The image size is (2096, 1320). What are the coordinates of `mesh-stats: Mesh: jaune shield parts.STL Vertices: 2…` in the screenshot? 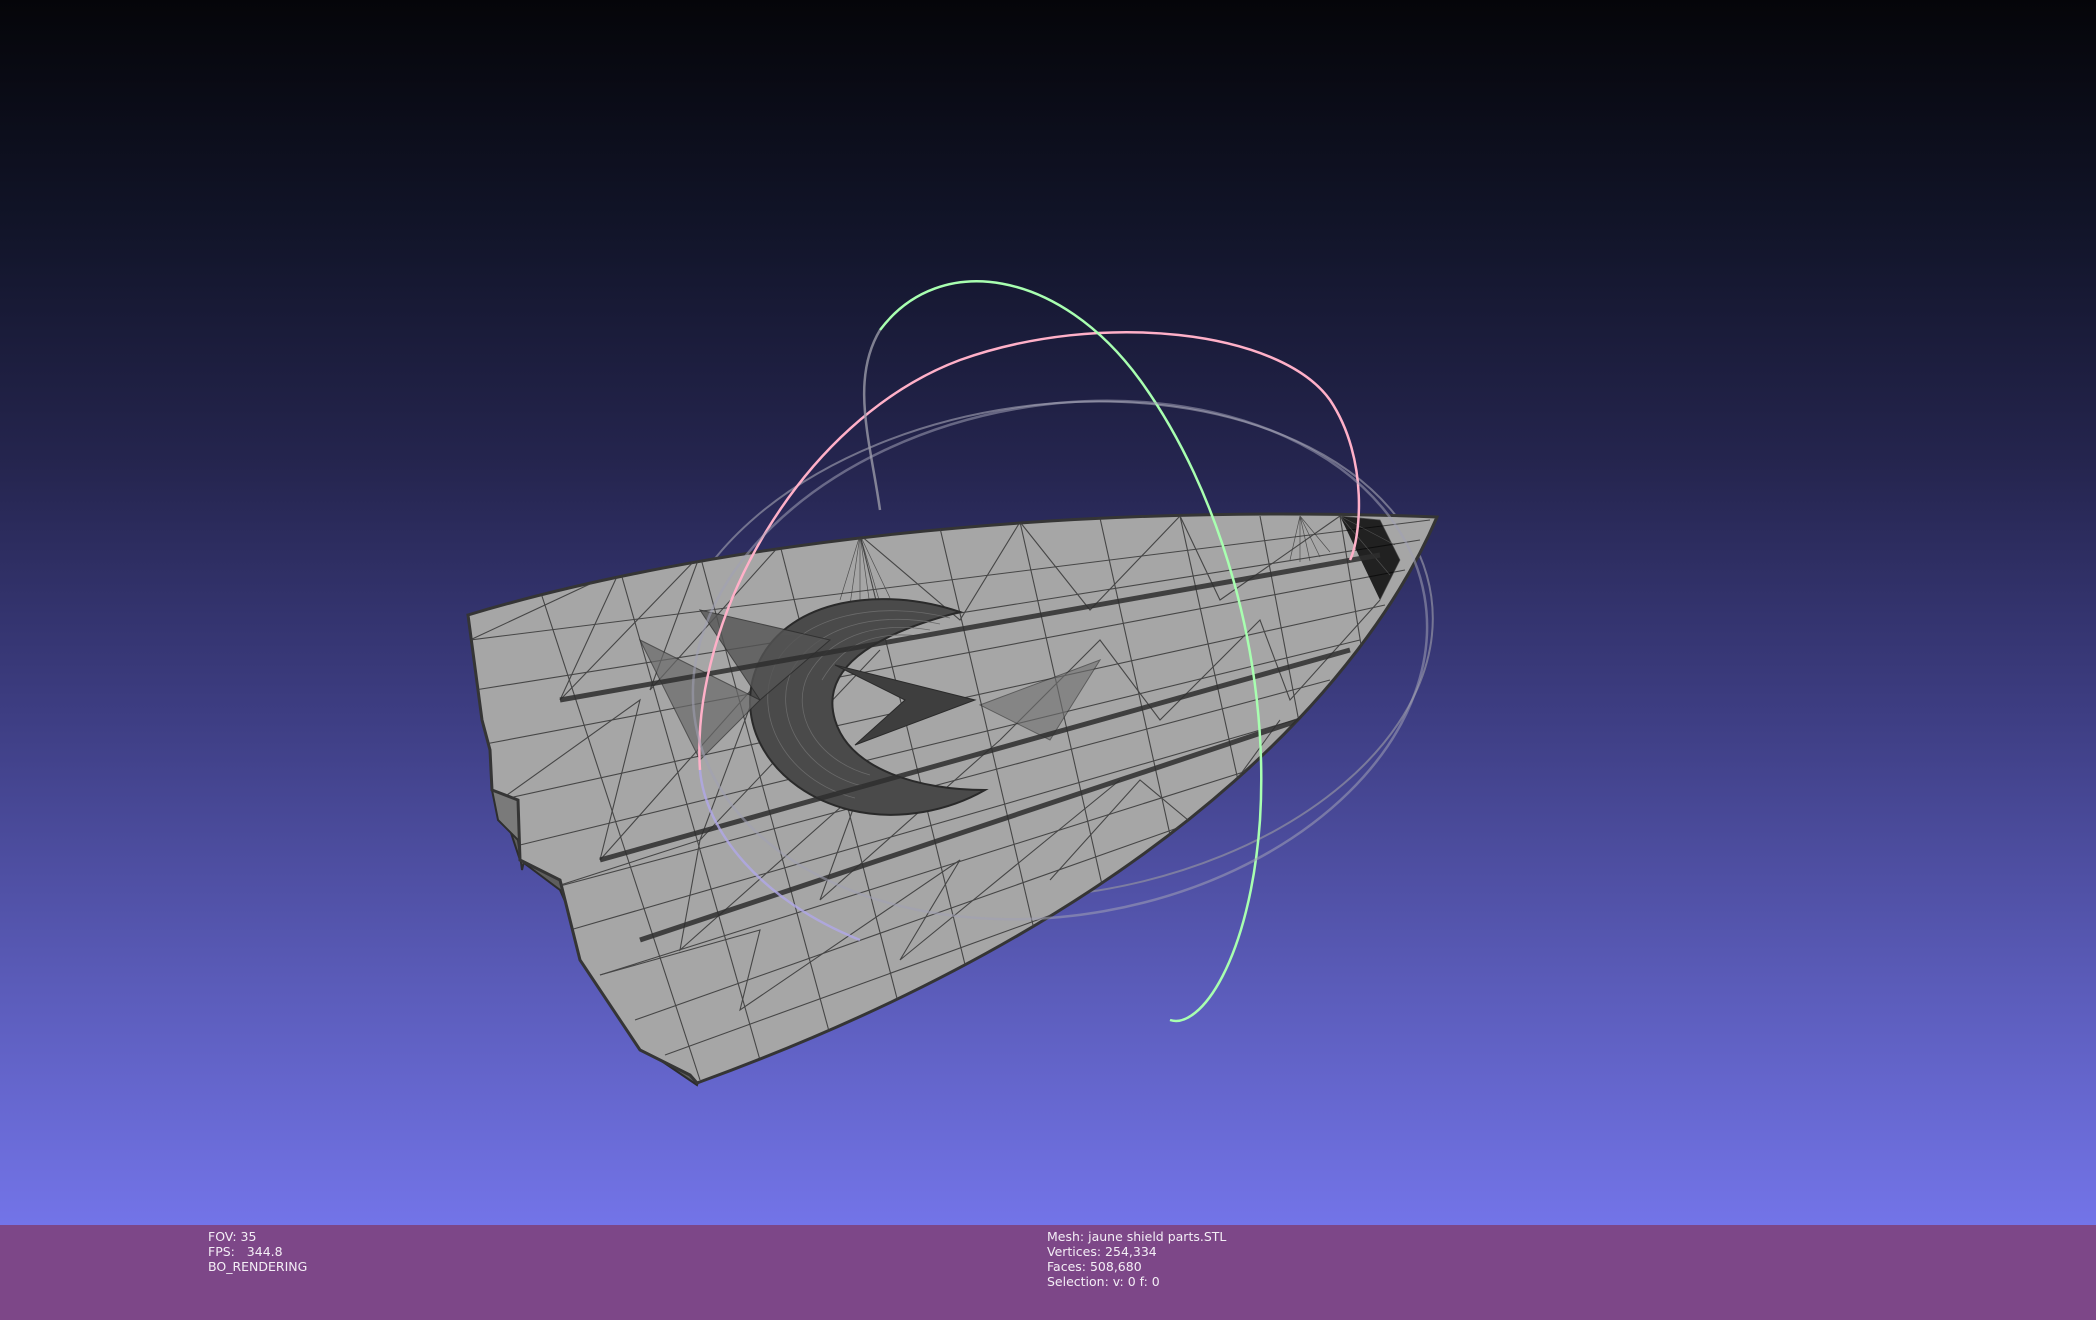 It's located at (1136, 1259).